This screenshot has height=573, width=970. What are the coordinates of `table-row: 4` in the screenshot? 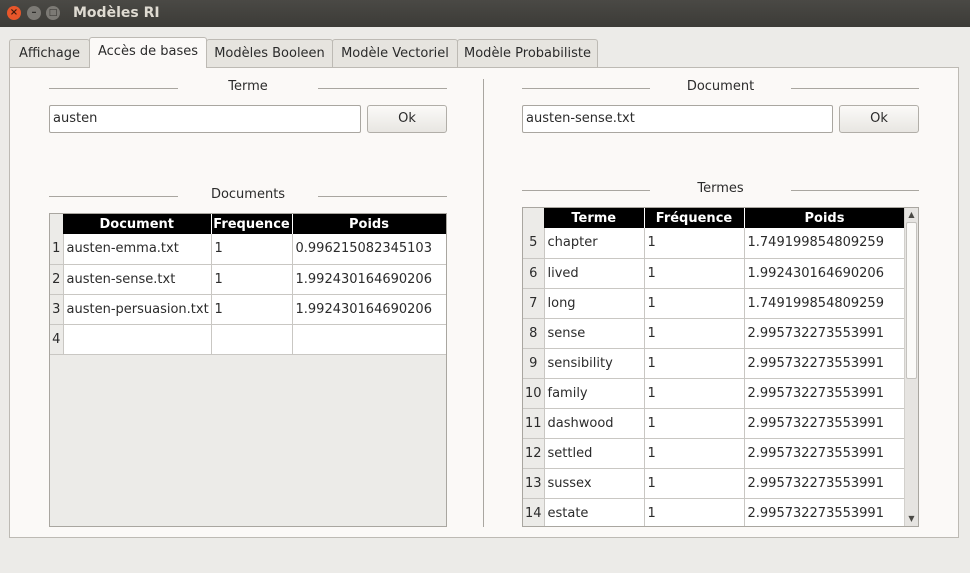 It's located at (248, 339).